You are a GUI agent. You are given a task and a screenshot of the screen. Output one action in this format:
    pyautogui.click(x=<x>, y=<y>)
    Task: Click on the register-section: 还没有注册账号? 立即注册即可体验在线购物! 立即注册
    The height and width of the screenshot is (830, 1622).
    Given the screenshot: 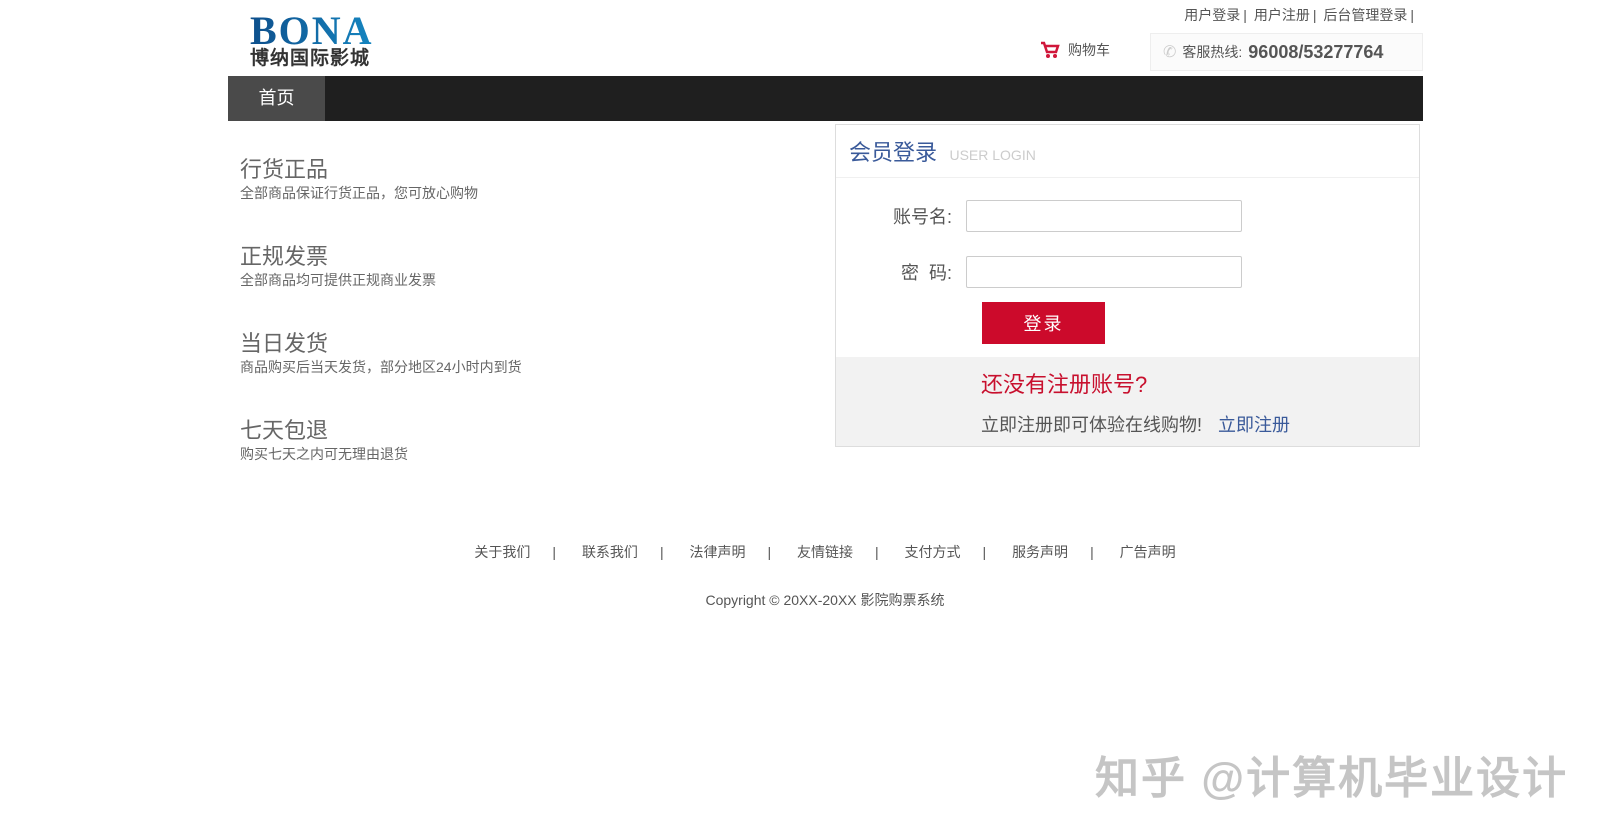 What is the action you would take?
    pyautogui.click(x=1127, y=401)
    